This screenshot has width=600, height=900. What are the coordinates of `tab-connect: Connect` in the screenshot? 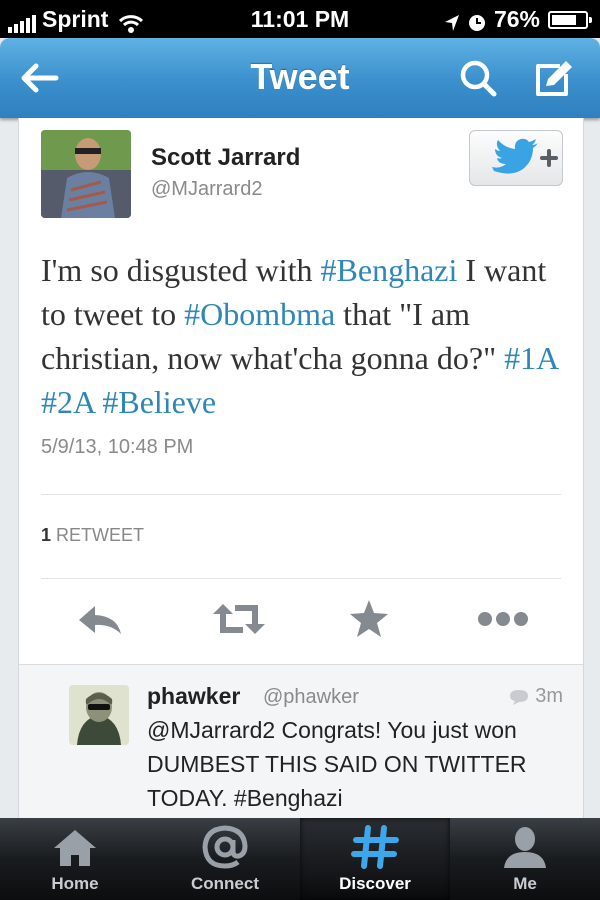 It's located at (225, 859).